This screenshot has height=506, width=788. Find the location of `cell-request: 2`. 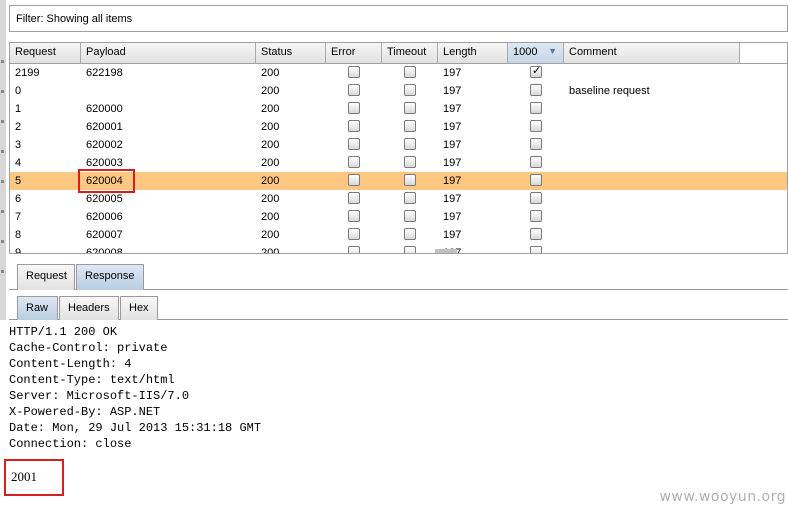

cell-request: 2 is located at coordinates (18, 127).